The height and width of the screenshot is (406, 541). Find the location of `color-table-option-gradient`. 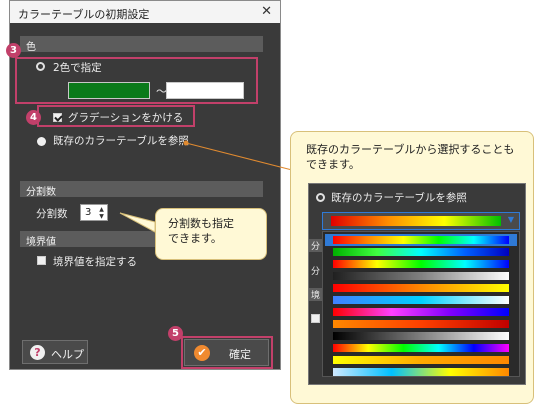

color-table-option-gradient is located at coordinates (421, 240).